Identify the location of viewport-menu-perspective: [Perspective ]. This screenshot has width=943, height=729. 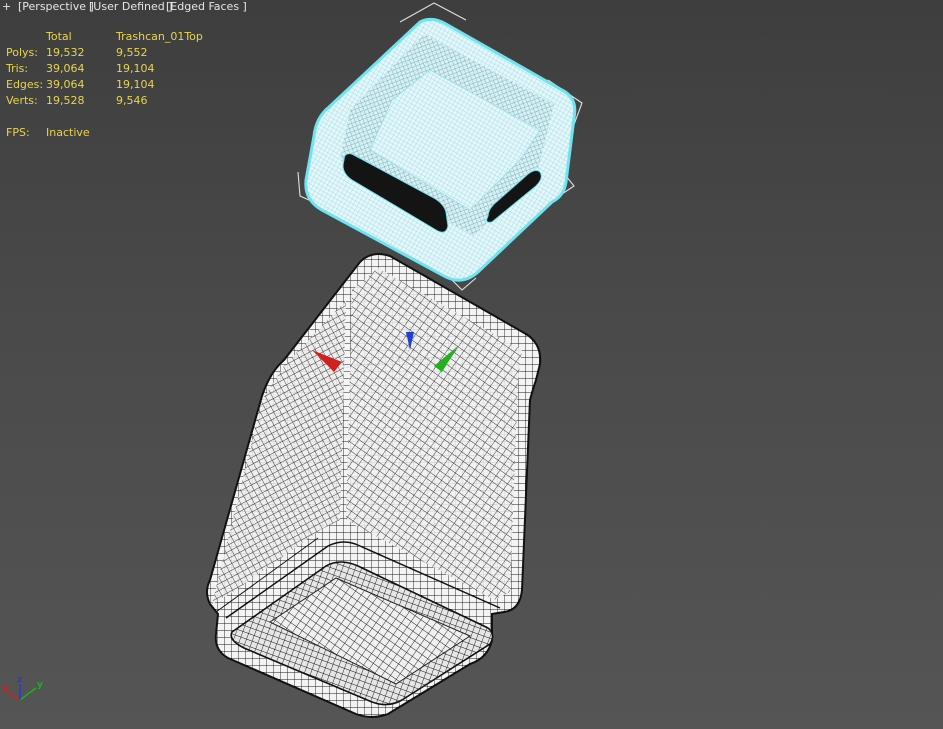
(56, 7).